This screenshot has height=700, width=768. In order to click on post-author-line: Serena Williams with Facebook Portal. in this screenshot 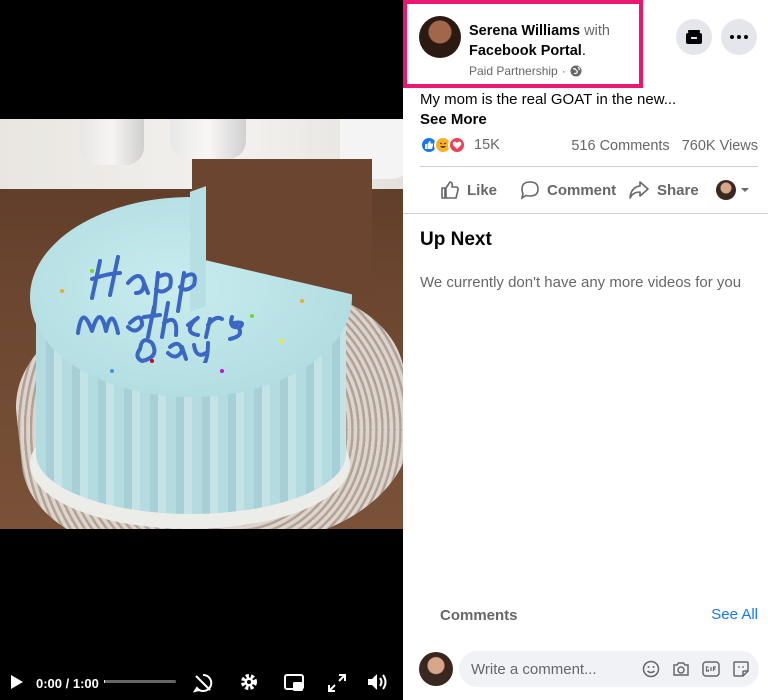, I will do `click(539, 41)`.